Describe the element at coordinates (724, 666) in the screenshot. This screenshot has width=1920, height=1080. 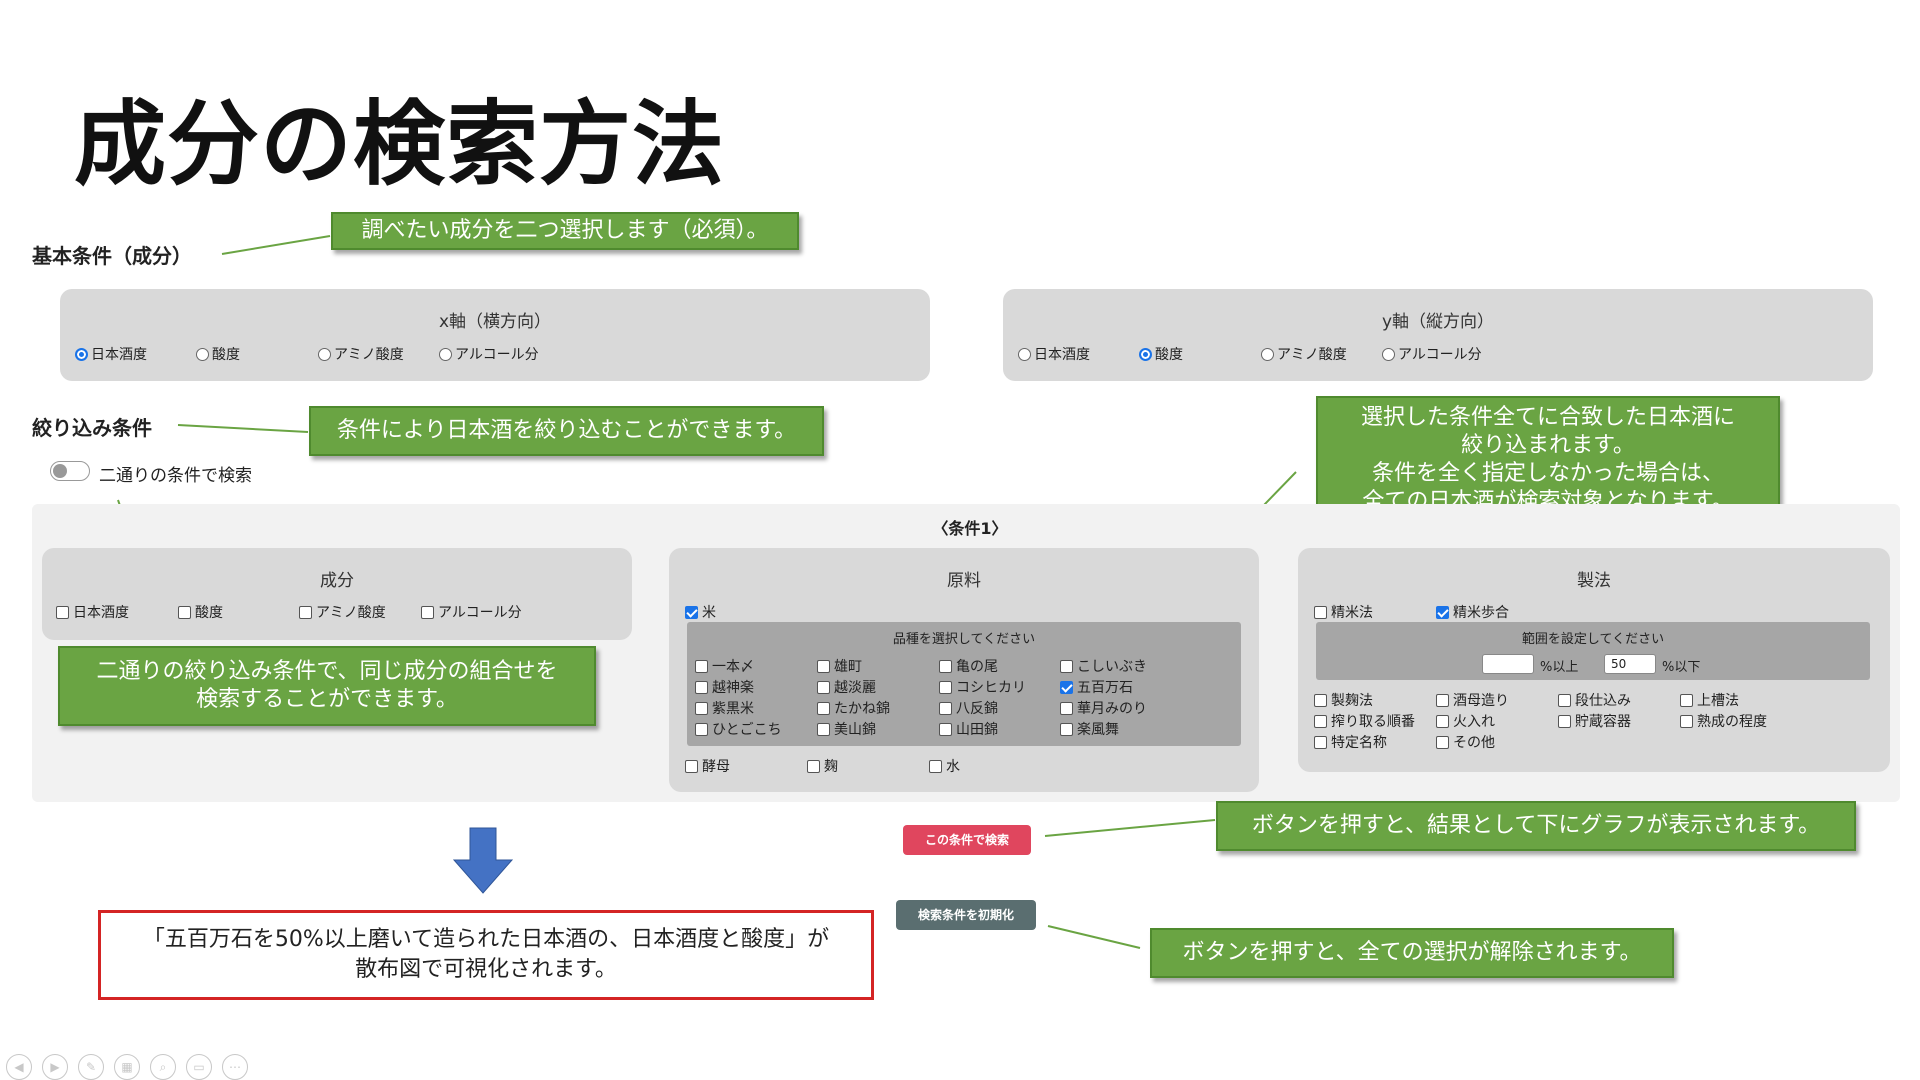
I see `variety-item: 一本〆` at that location.